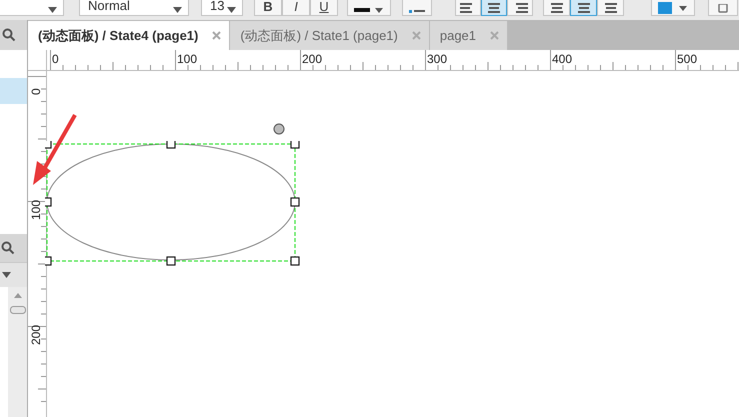  What do you see at coordinates (109, 6) in the screenshot?
I see `style-value: Normal` at bounding box center [109, 6].